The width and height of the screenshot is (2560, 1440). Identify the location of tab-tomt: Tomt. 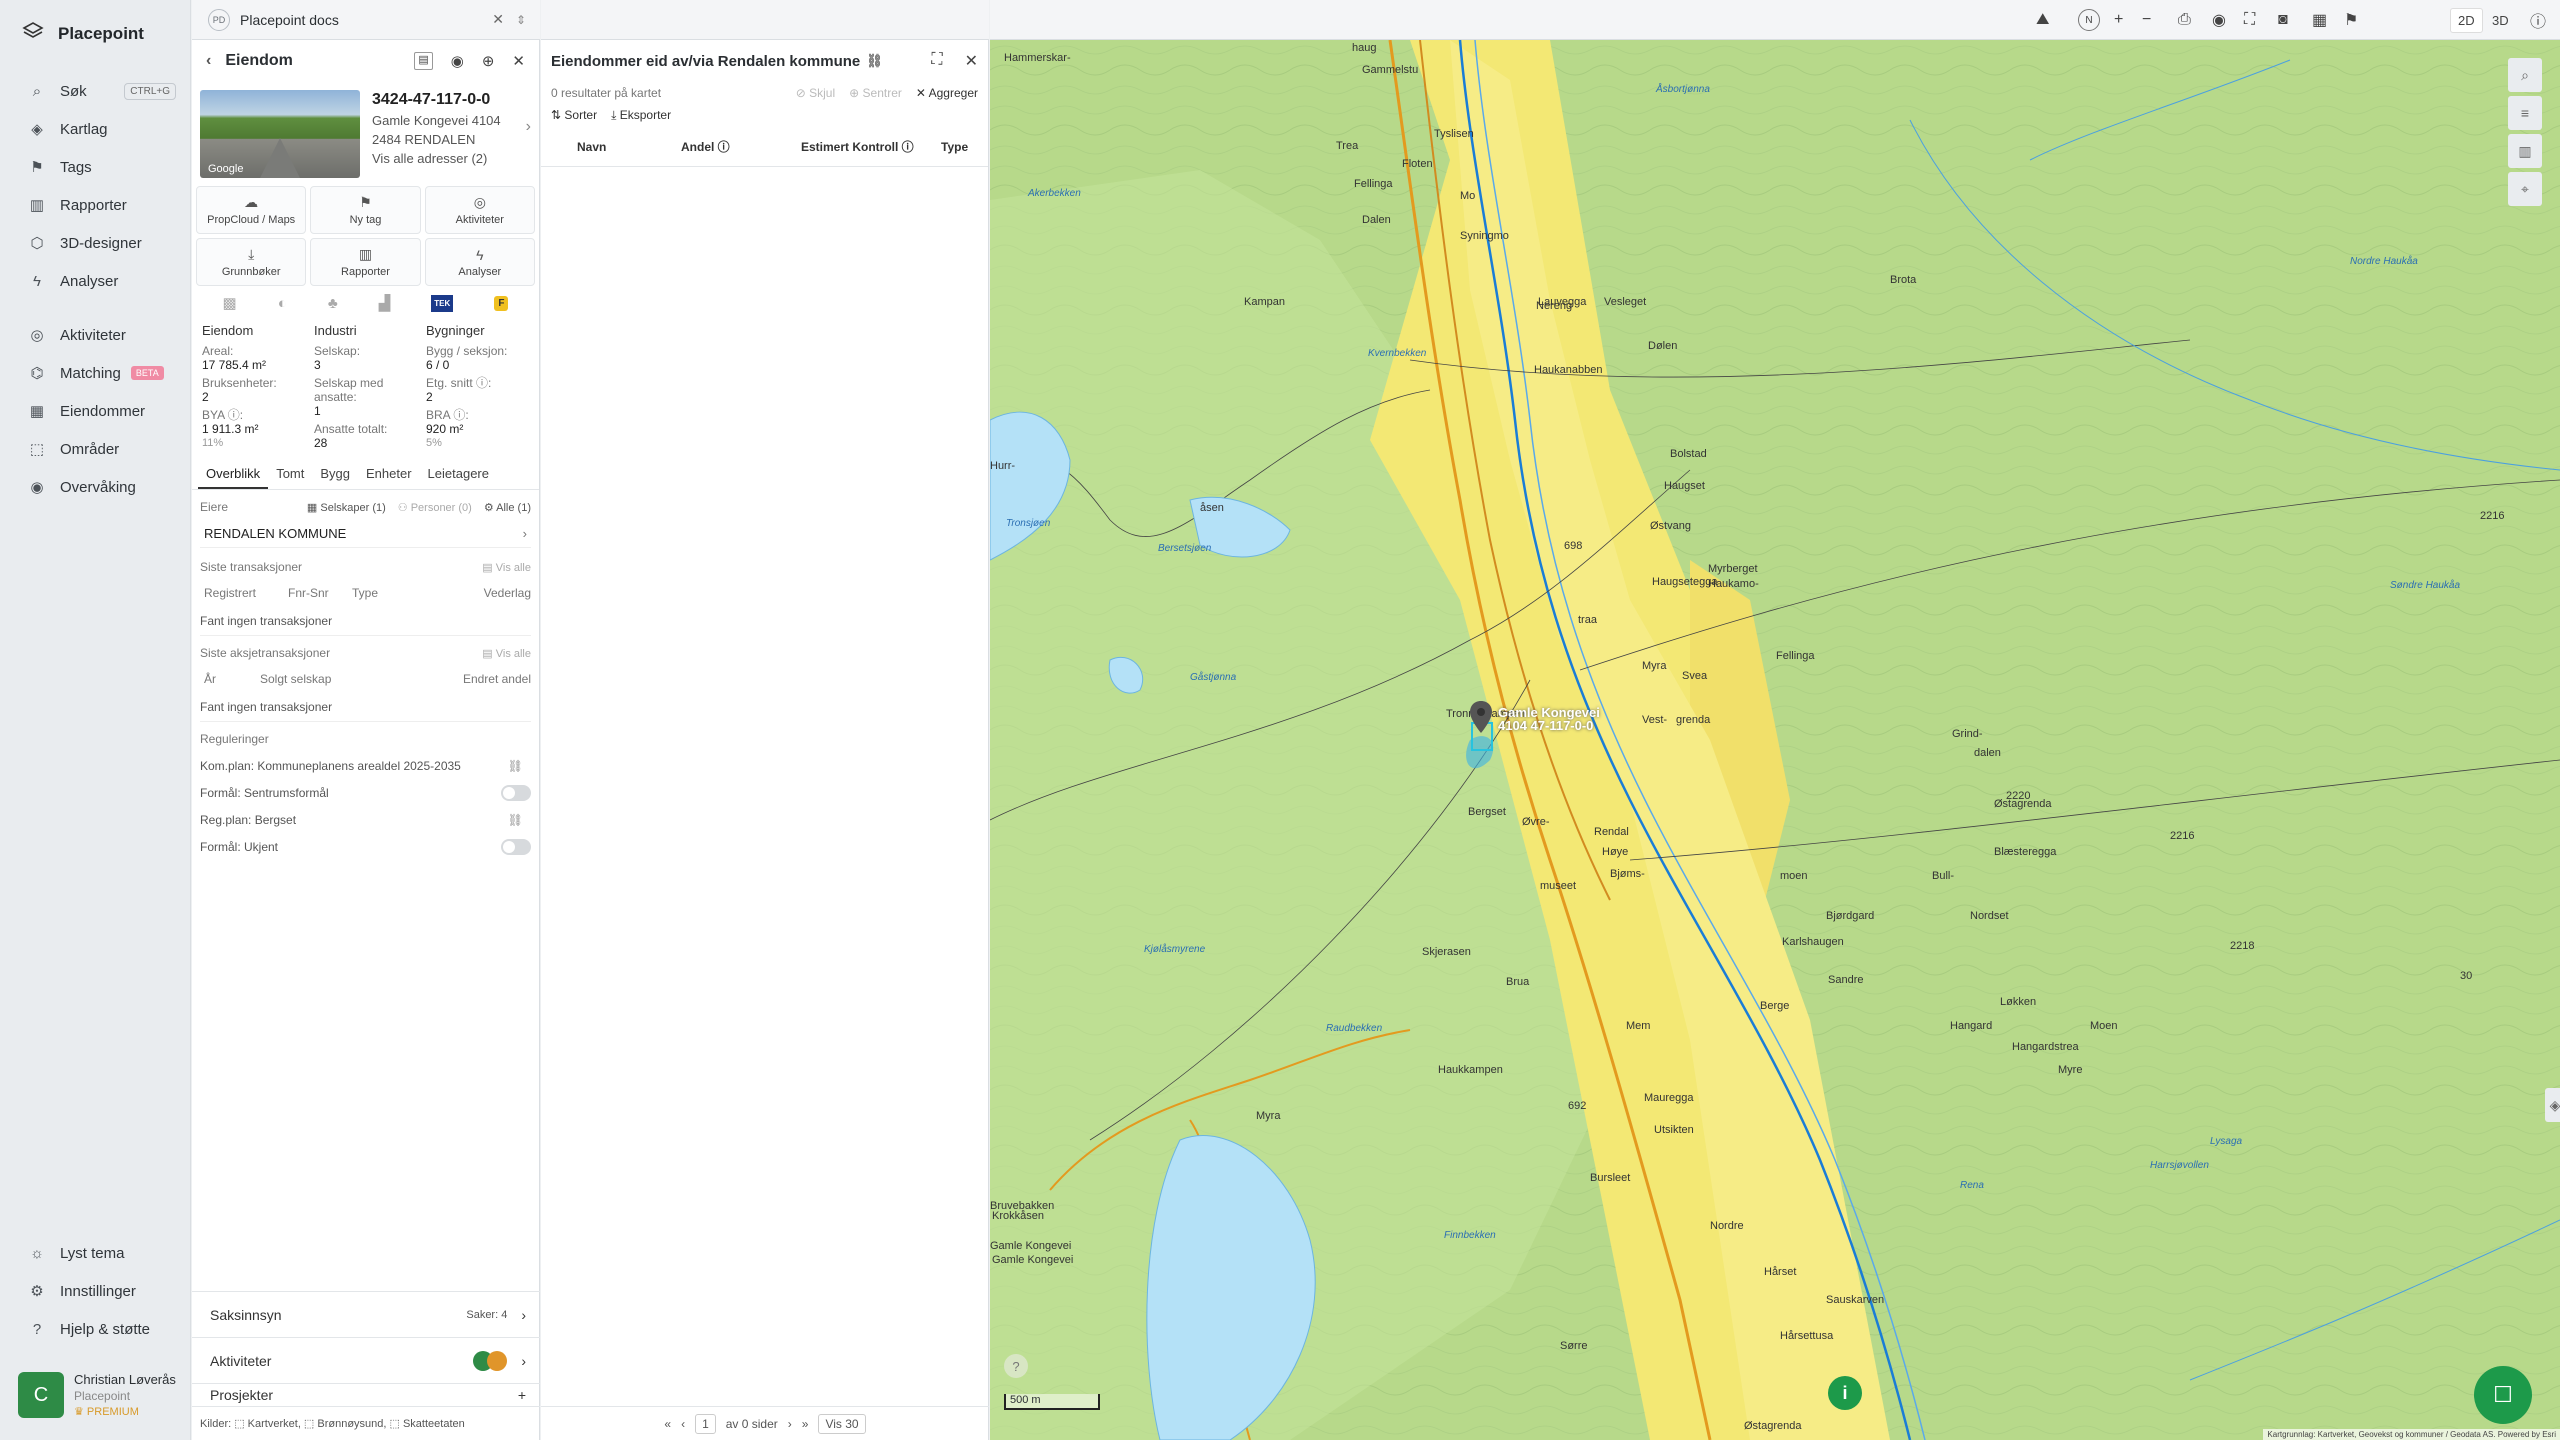
(290, 477).